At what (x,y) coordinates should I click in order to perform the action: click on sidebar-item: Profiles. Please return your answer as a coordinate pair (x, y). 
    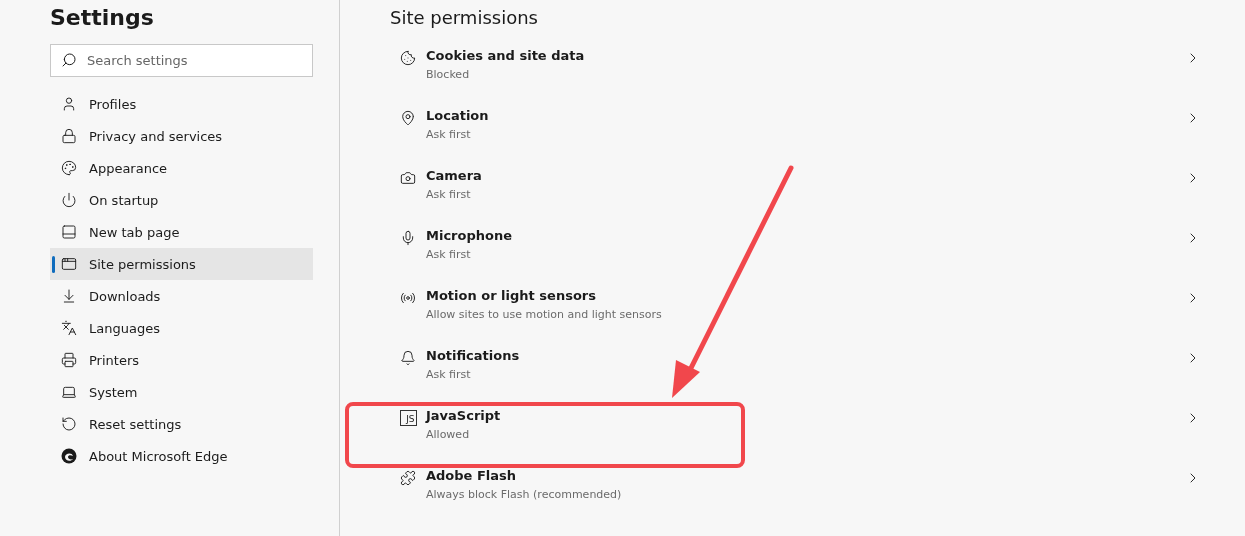
    Looking at the image, I should click on (181, 104).